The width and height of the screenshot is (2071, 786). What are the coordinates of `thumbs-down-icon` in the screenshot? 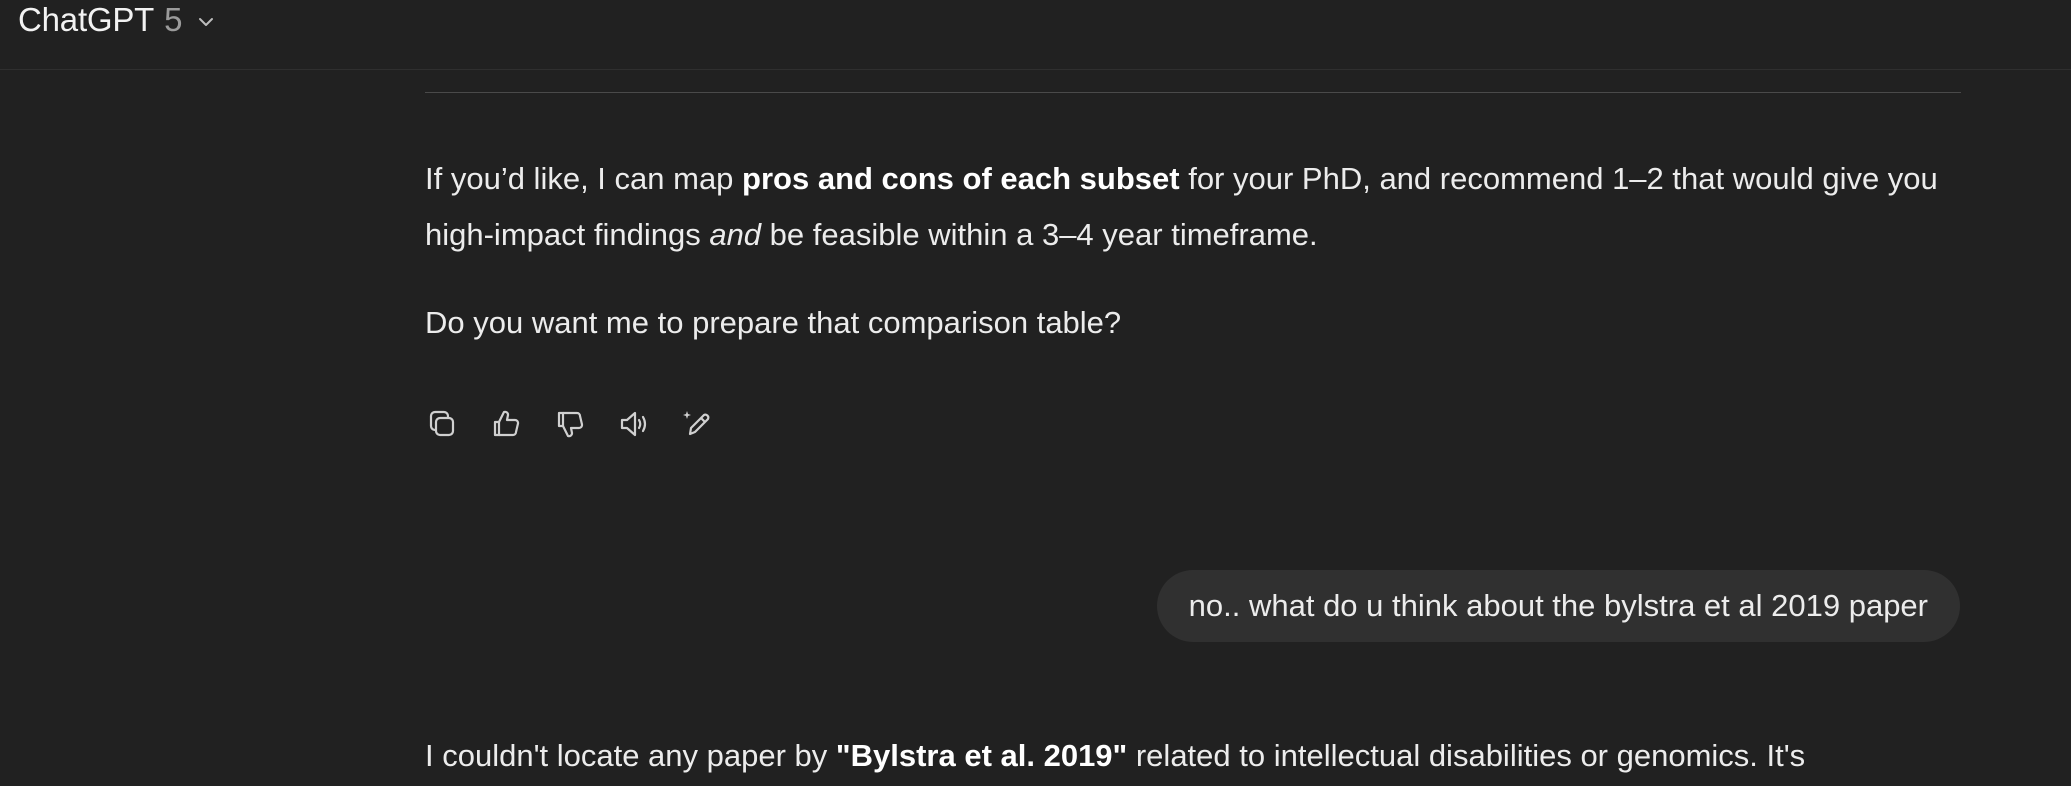 It's located at (570, 424).